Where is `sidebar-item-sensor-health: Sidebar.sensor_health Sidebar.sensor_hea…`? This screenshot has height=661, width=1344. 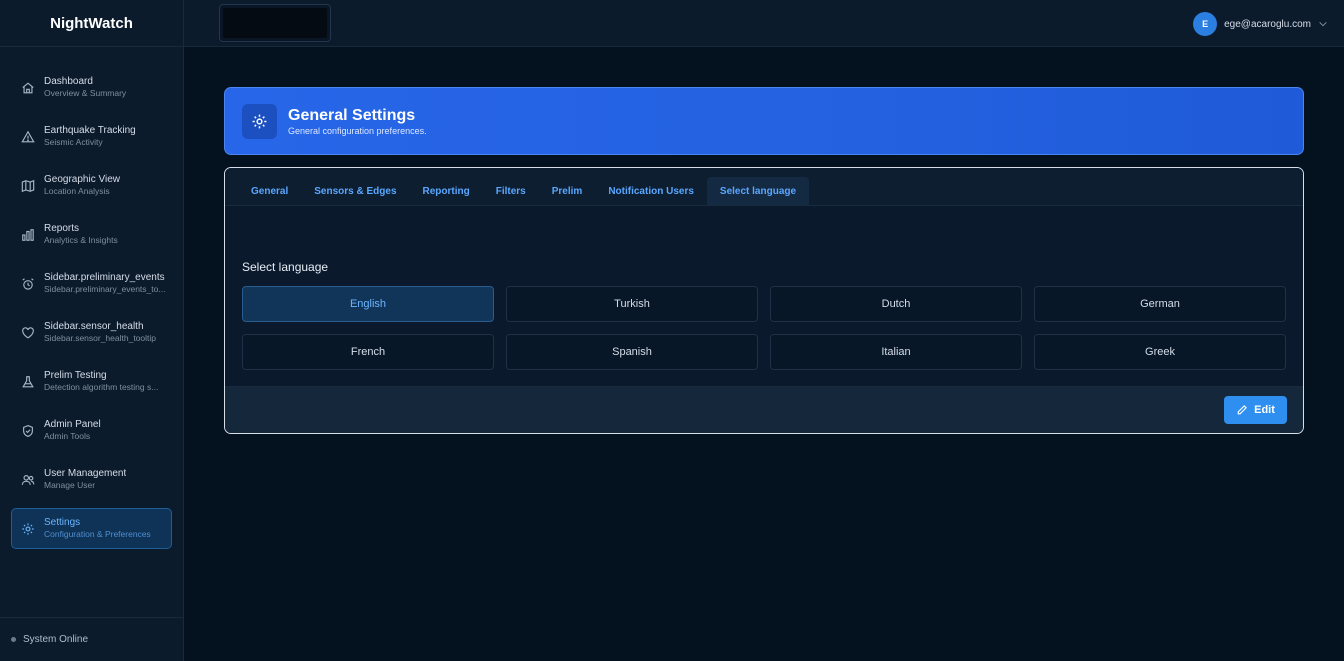
sidebar-item-sensor-health: Sidebar.sensor_health Sidebar.sensor_hea… is located at coordinates (91, 332).